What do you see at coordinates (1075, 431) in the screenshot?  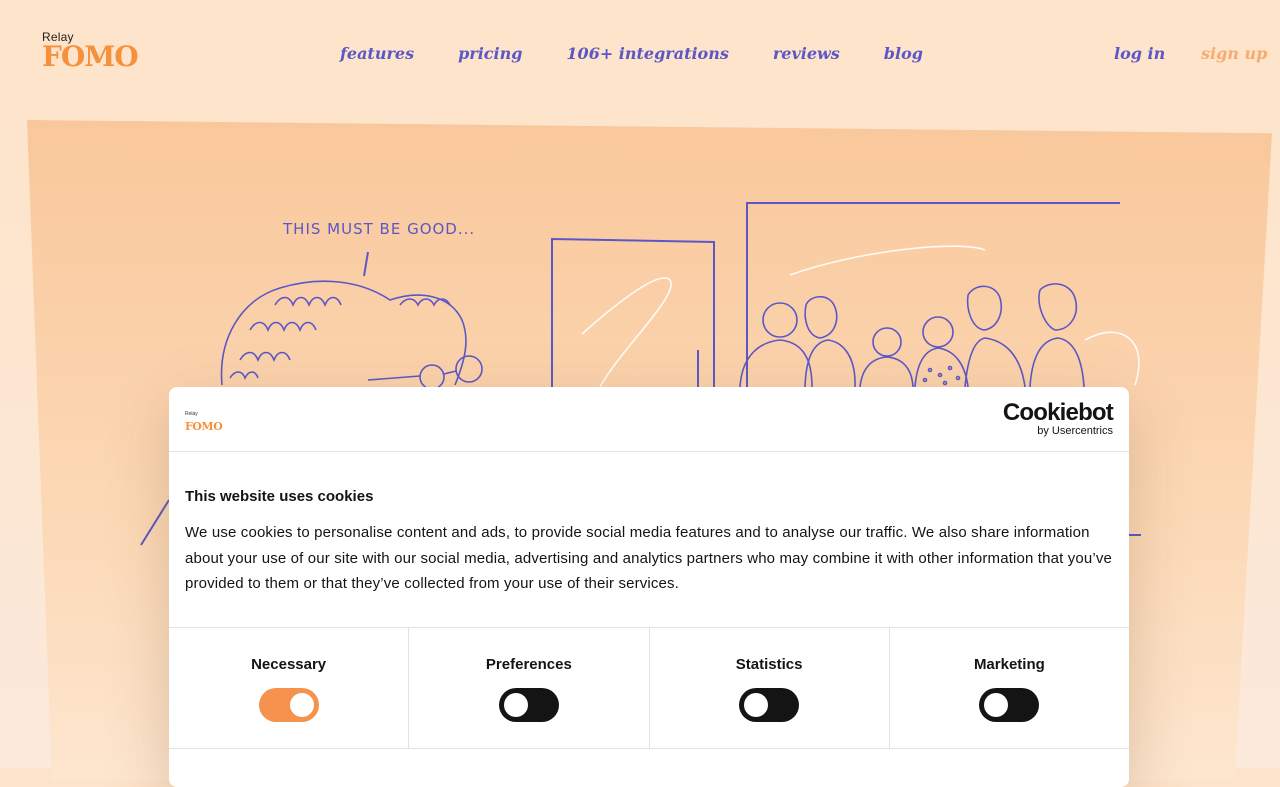 I see `cookiebot-byline: by Usercentrics` at bounding box center [1075, 431].